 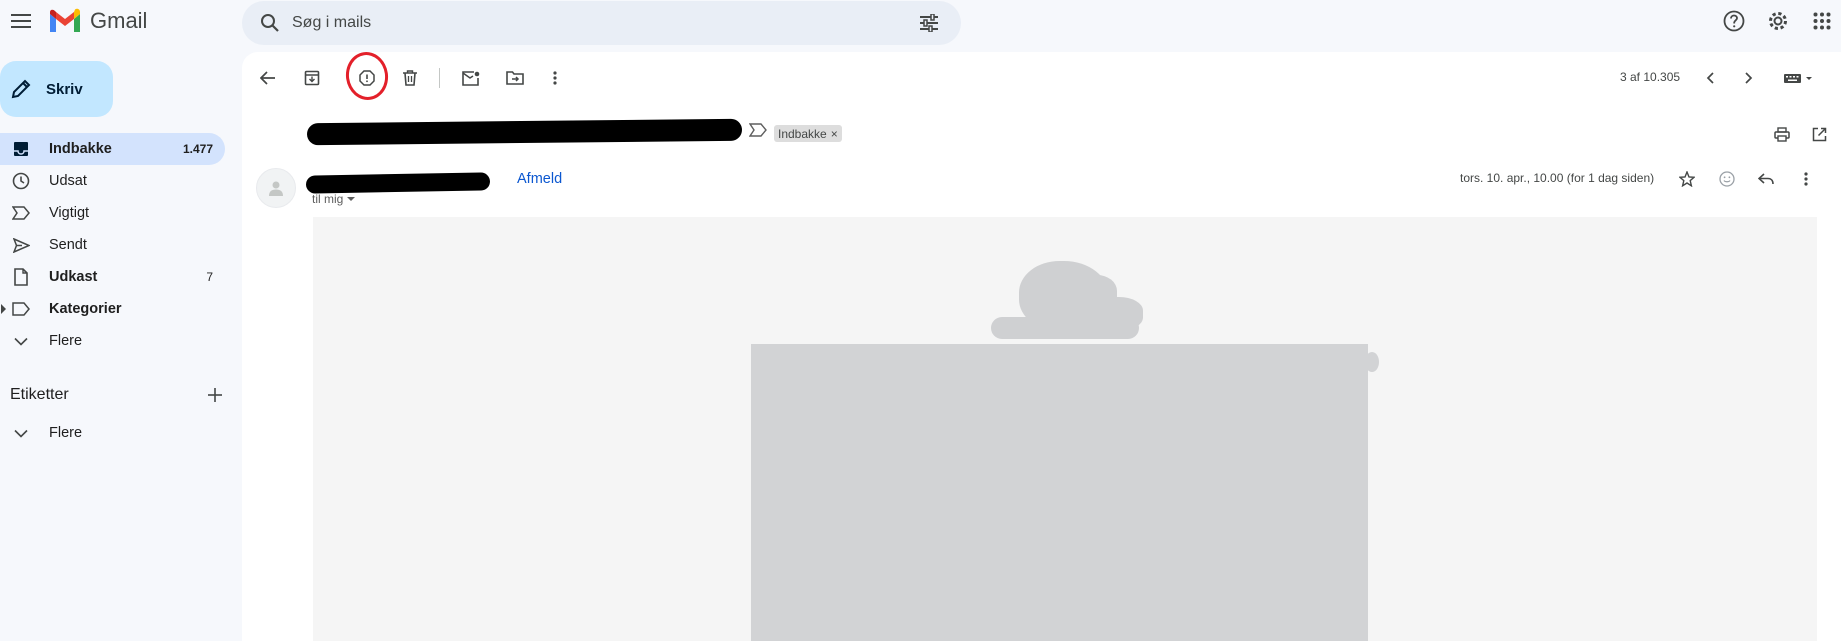 I want to click on move-to-folder-icon, so click(x=515, y=78).